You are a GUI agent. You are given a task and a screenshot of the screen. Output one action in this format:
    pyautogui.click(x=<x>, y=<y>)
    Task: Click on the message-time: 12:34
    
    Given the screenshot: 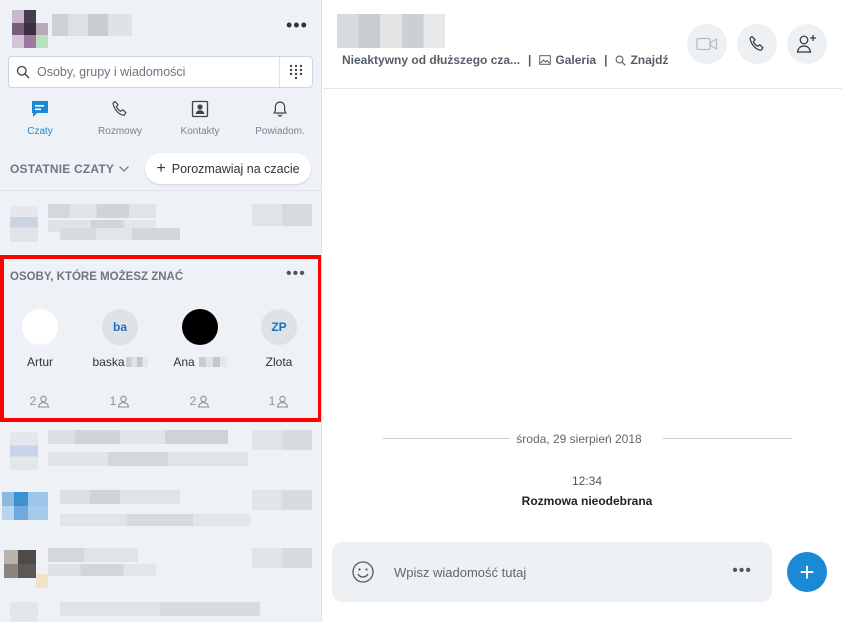 What is the action you would take?
    pyautogui.click(x=587, y=481)
    